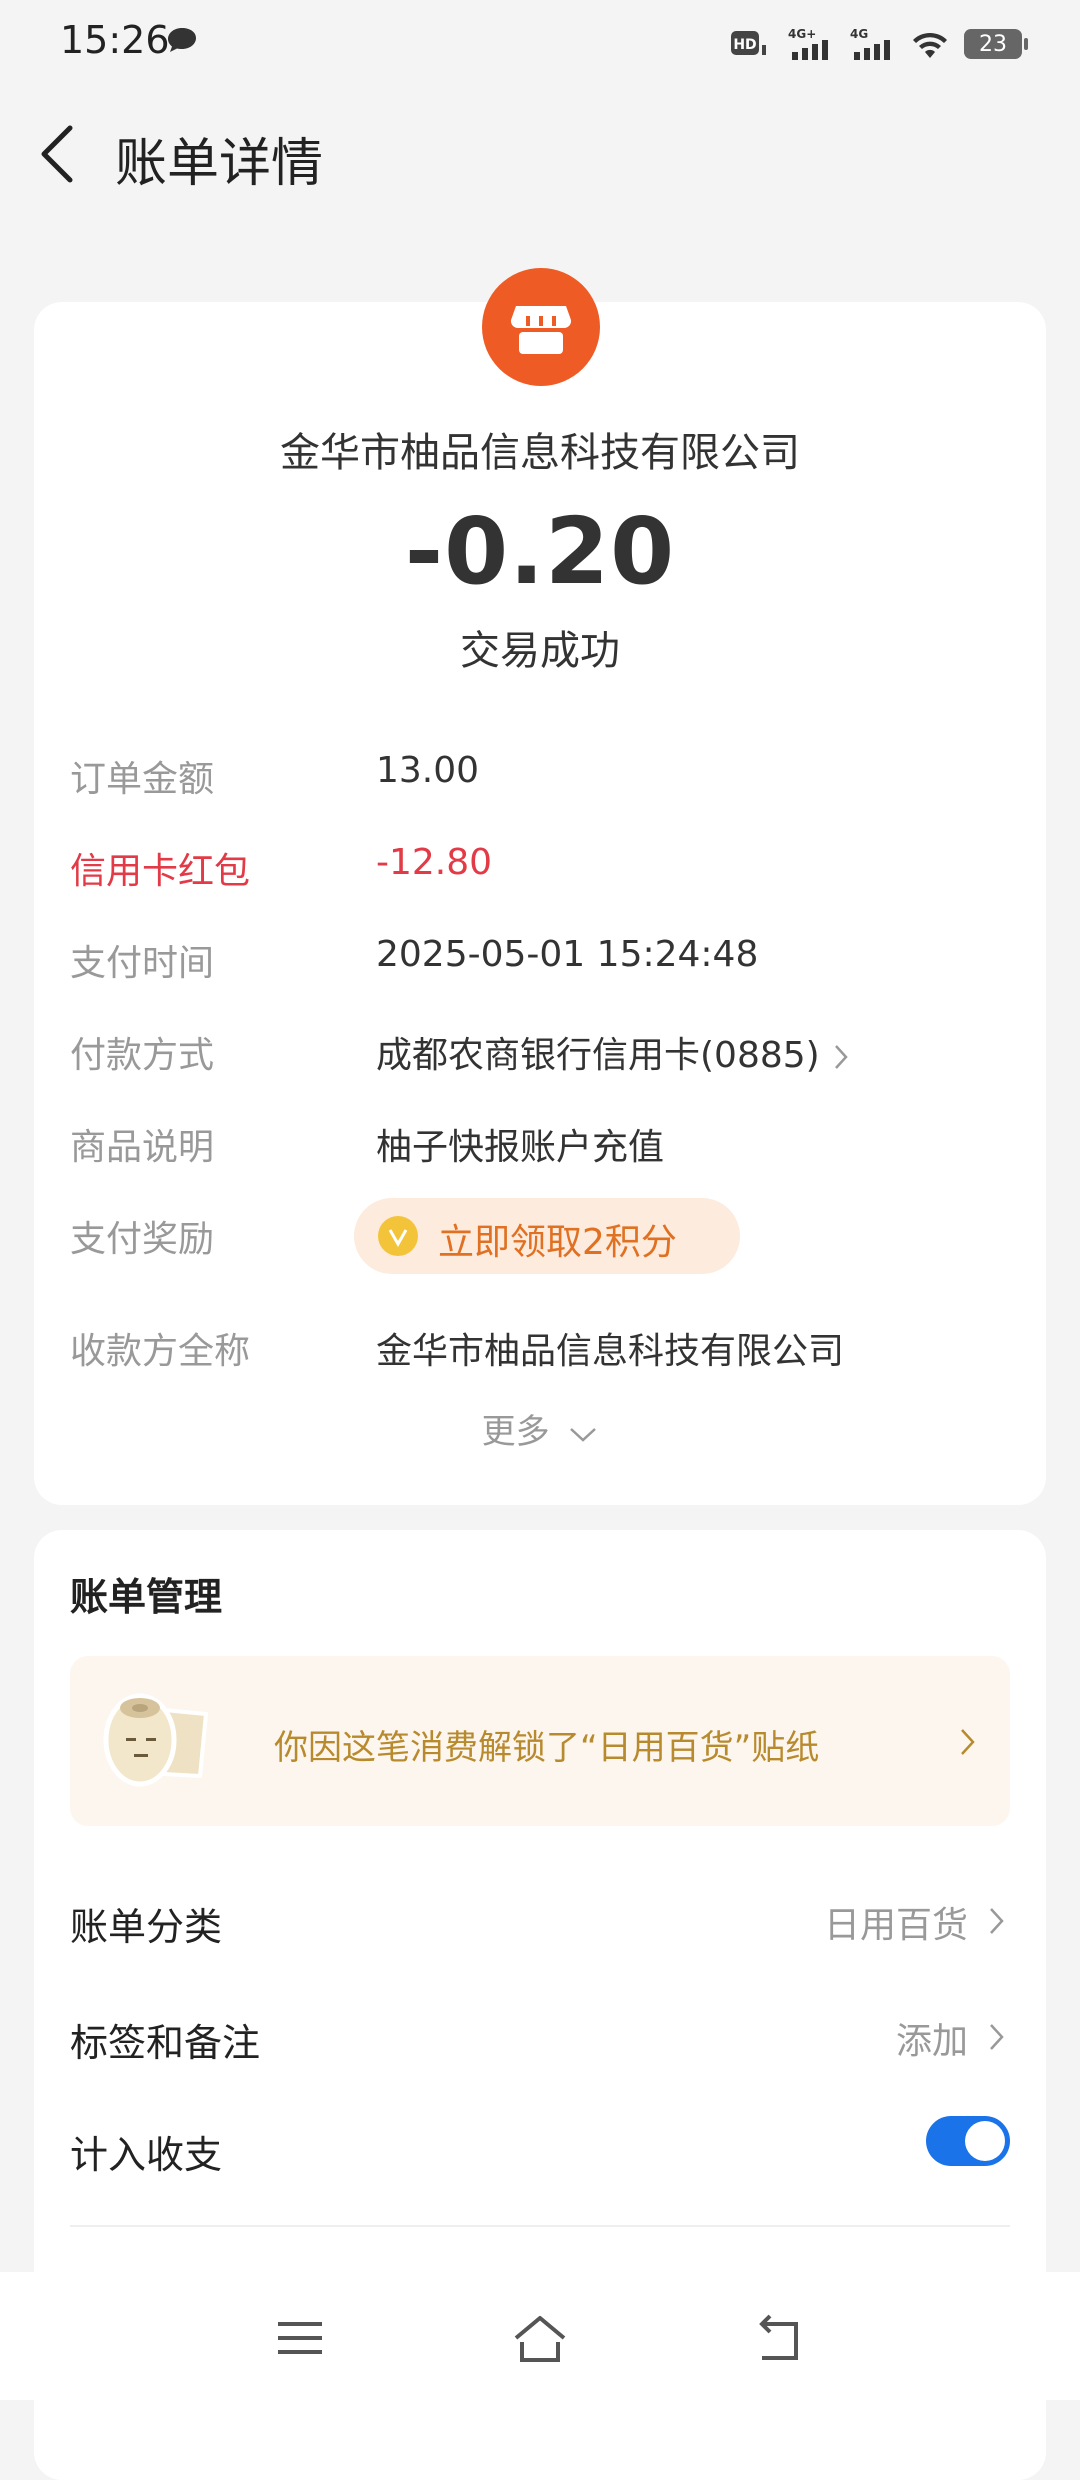 The image size is (1080, 2480). I want to click on toggle-knob, so click(985, 2141).